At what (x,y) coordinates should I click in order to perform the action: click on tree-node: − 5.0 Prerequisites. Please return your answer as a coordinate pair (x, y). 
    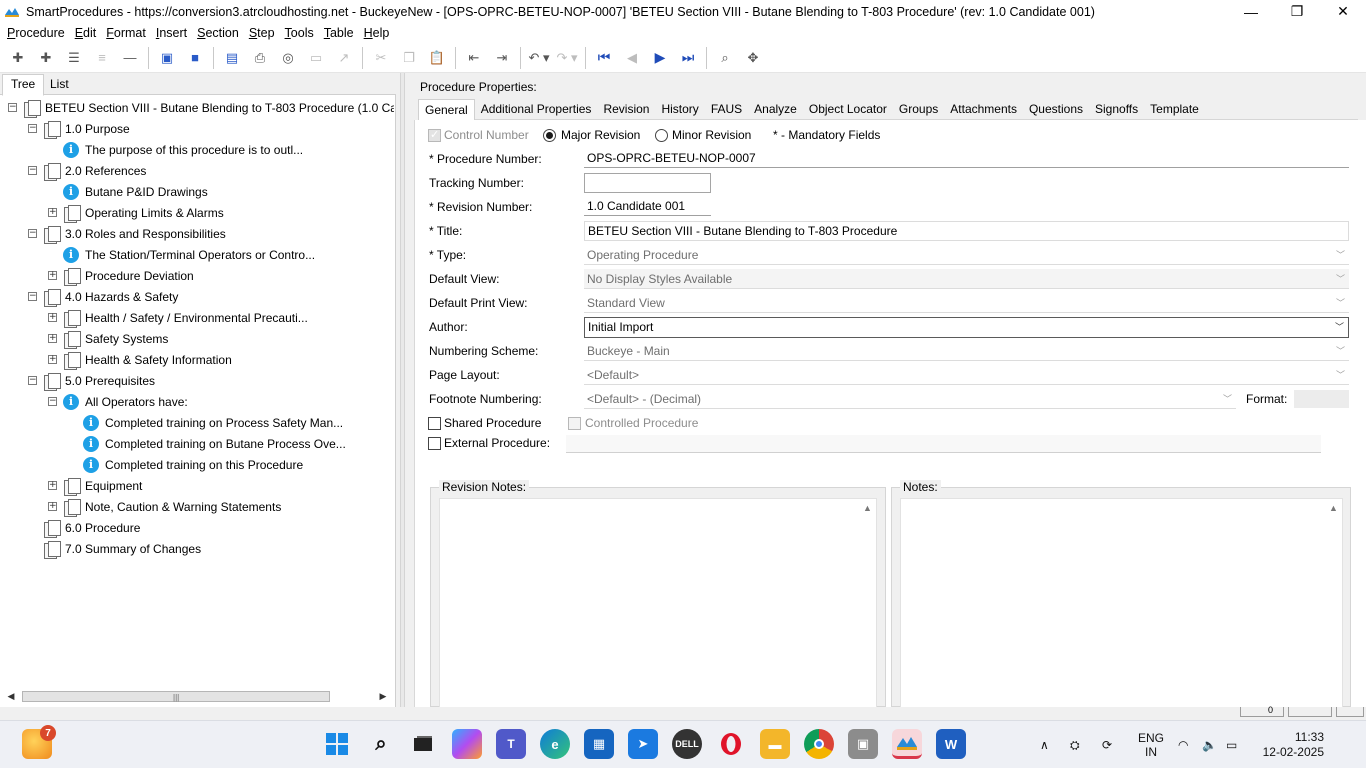
    Looking at the image, I should click on (91, 380).